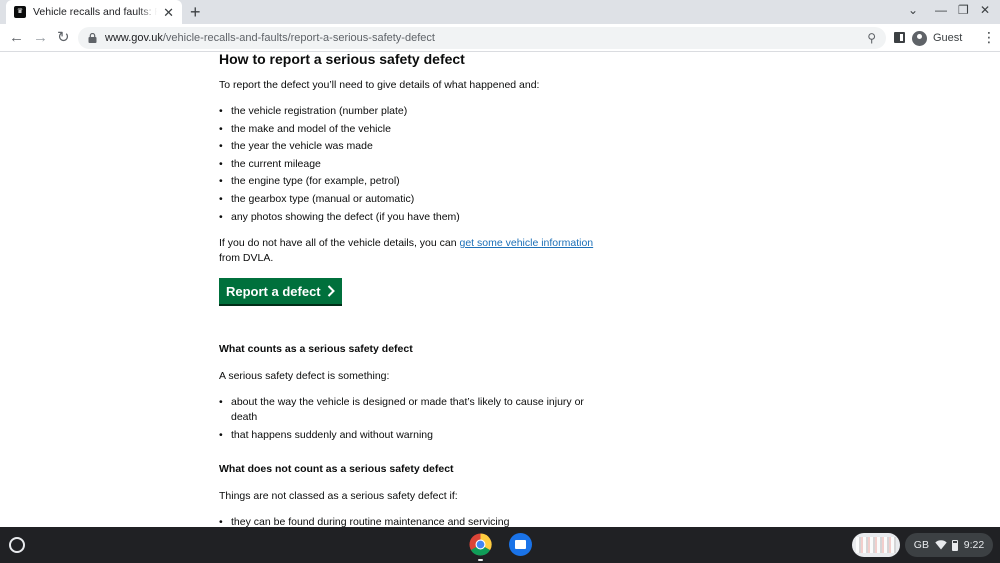 This screenshot has height=563, width=1000. Describe the element at coordinates (963, 10) in the screenshot. I see `restore-icon: ❐` at that location.